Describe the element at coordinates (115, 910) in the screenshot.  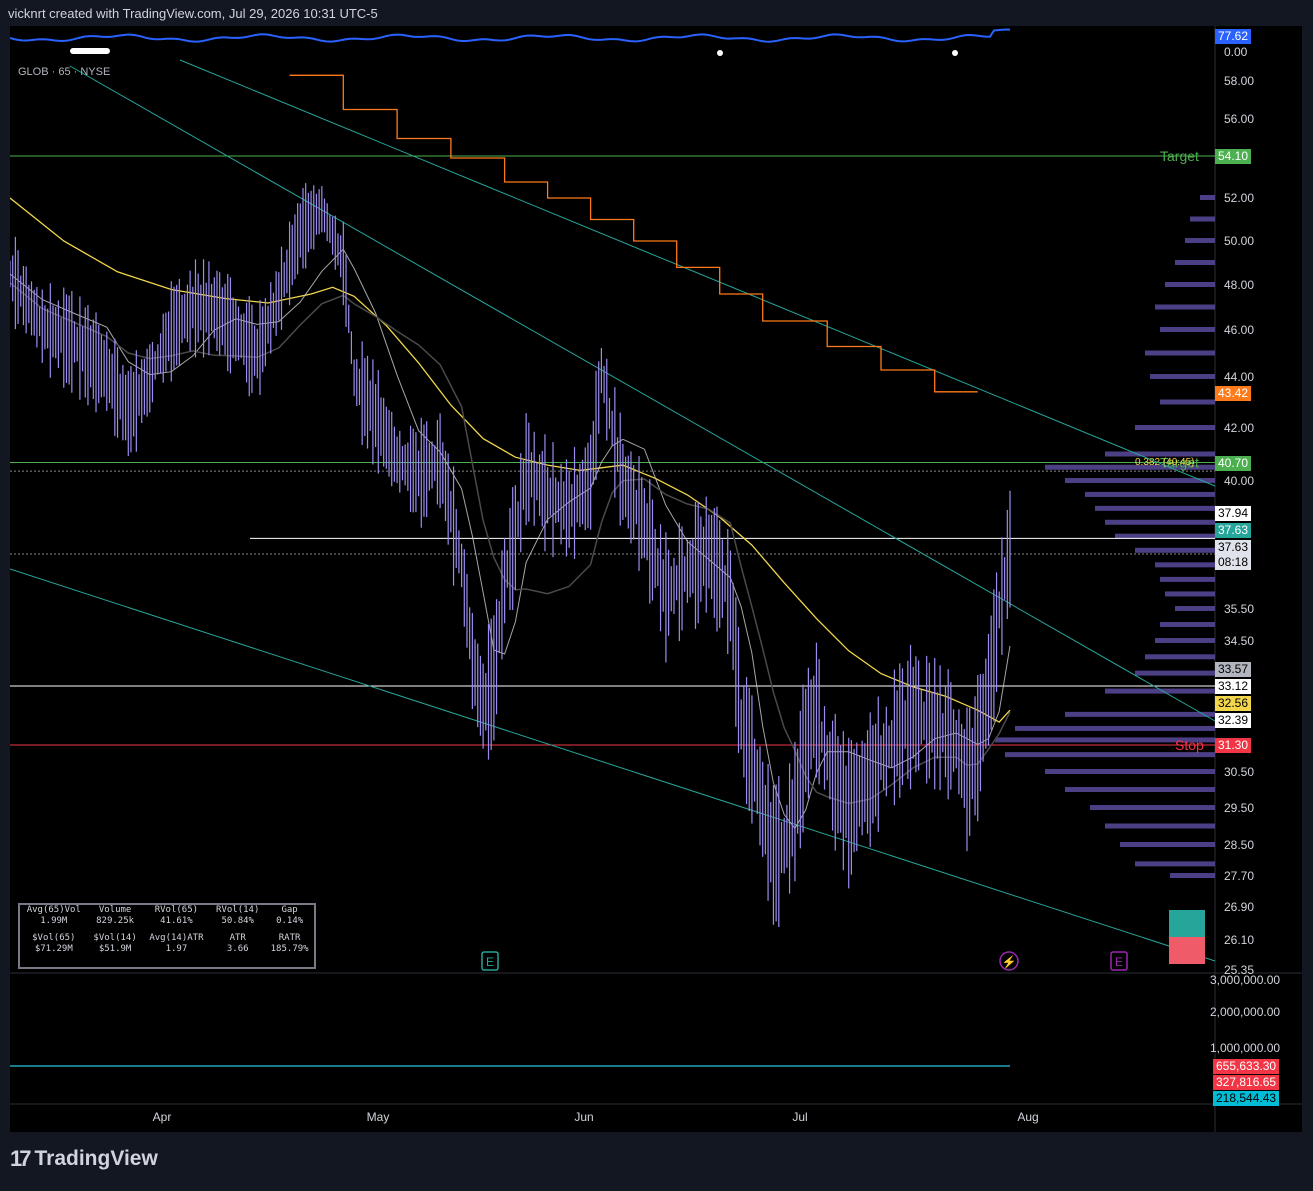
I see `stat-header: Volume` at that location.